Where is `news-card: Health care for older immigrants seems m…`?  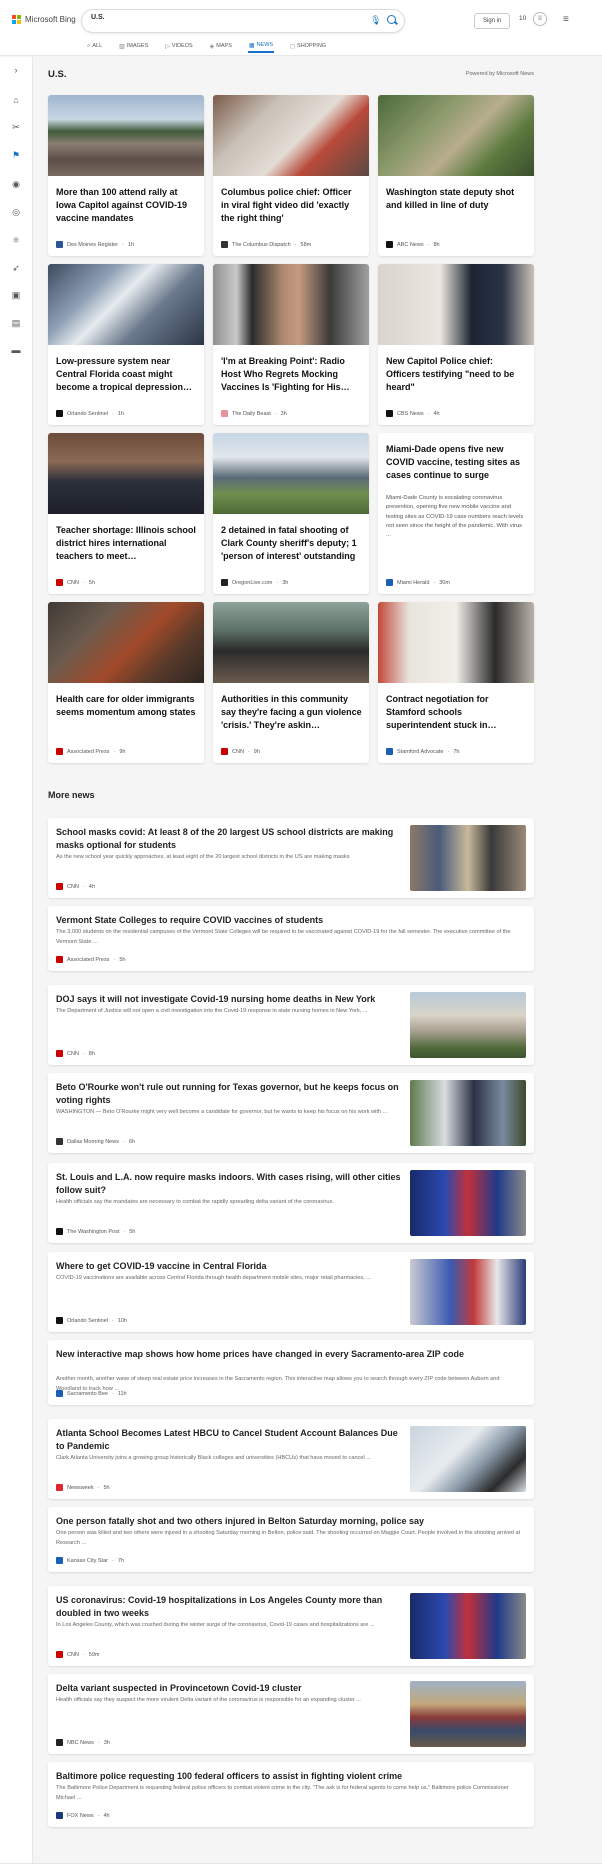
news-card: Health care for older immigrants seems m… is located at coordinates (126, 682).